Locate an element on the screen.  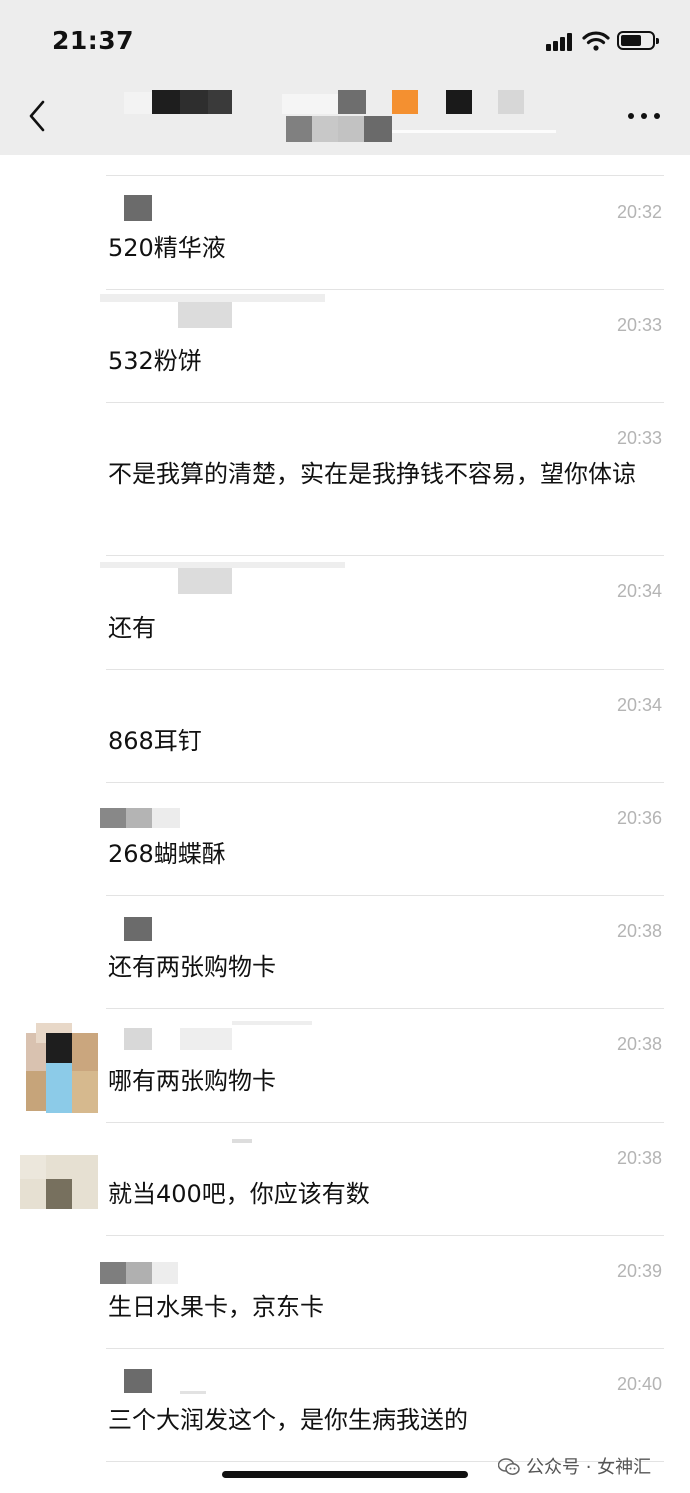
message-row: 20:34 868耳钉 is located at coordinates (345, 726).